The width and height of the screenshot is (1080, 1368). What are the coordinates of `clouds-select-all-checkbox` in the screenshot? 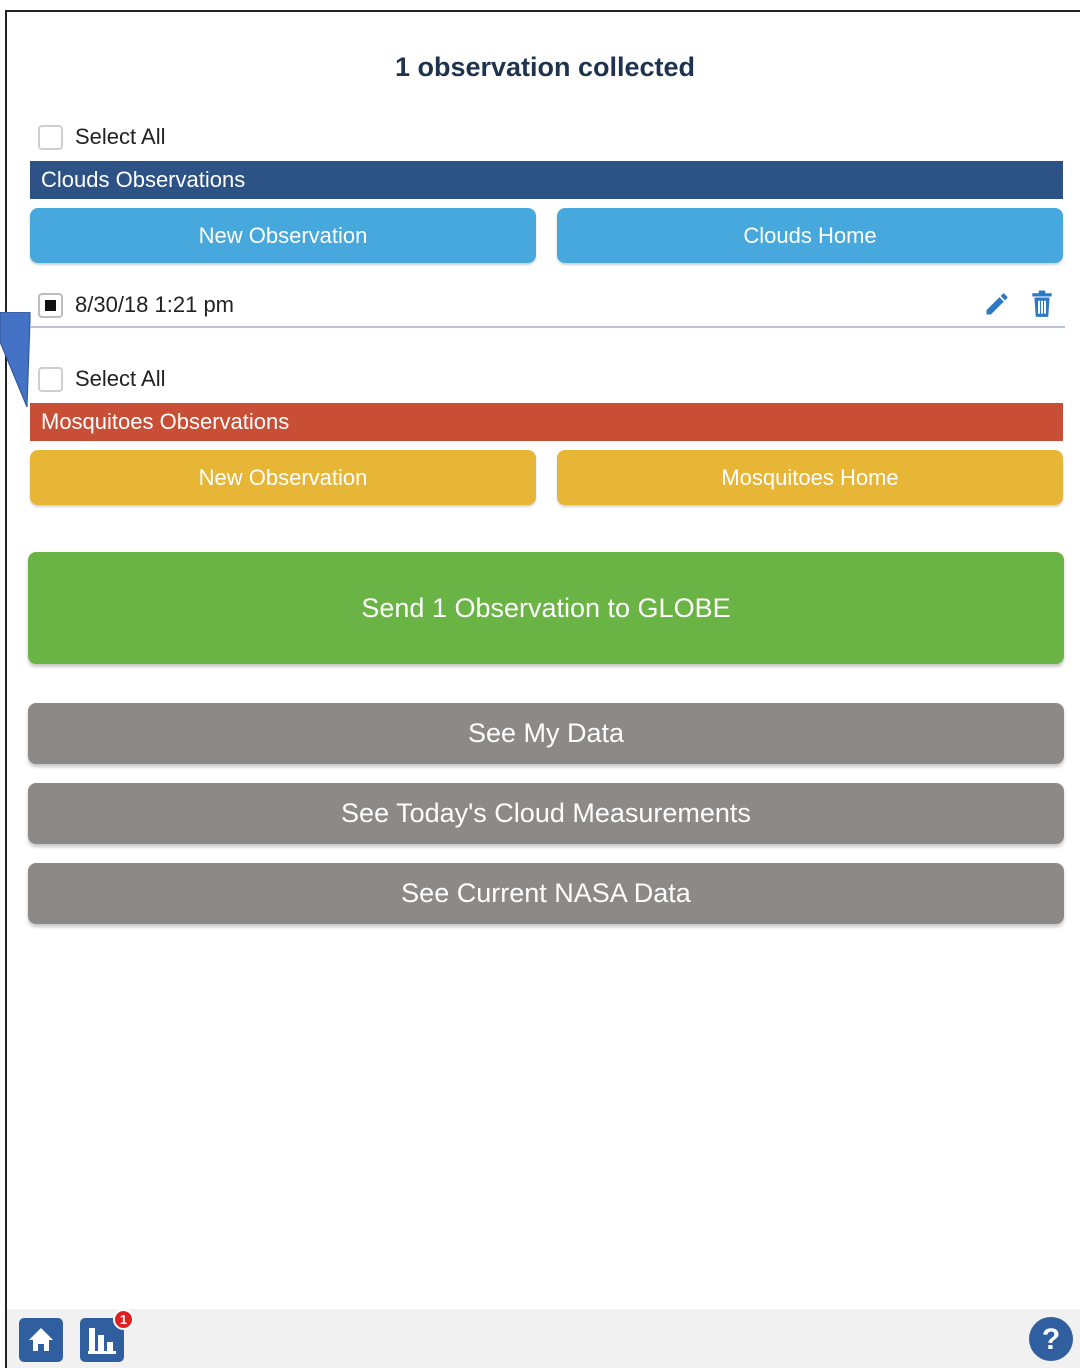 It's located at (50, 137).